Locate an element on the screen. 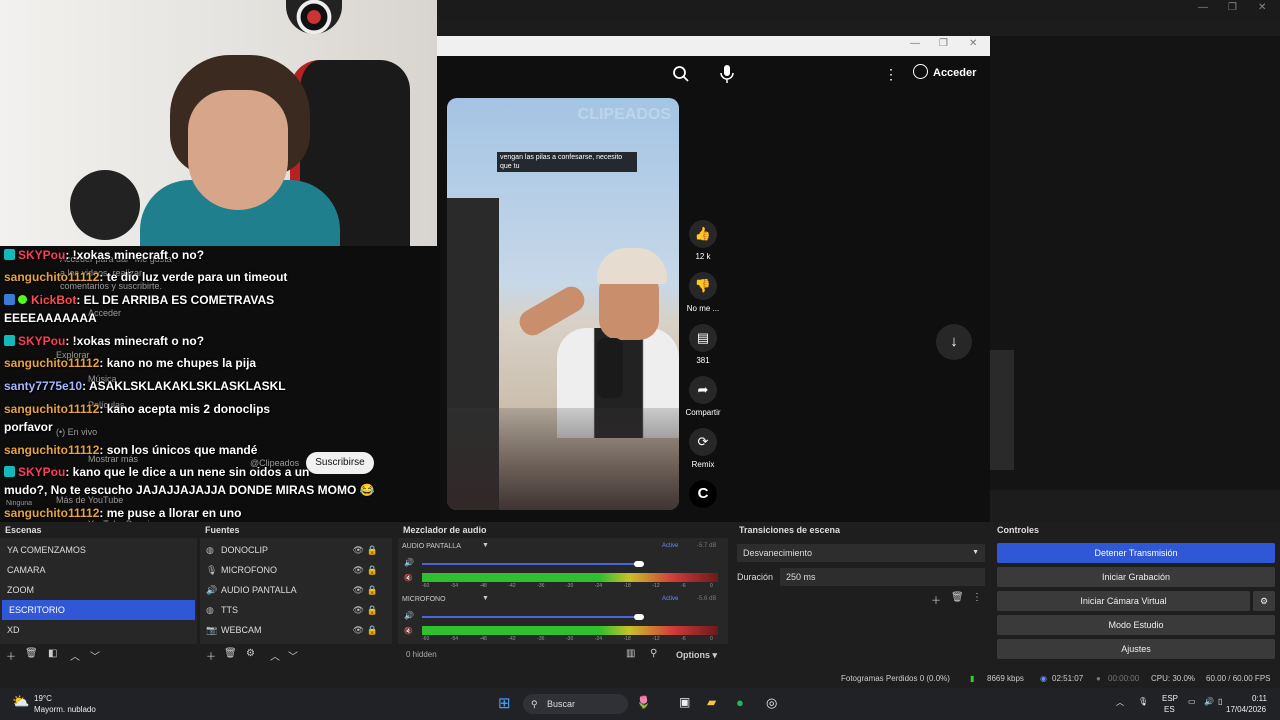 The height and width of the screenshot is (720, 1280). next-video-button: ↓ is located at coordinates (954, 342).